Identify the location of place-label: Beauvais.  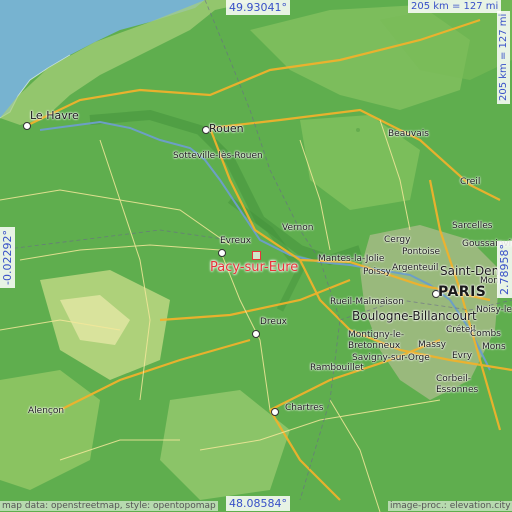
(408, 134).